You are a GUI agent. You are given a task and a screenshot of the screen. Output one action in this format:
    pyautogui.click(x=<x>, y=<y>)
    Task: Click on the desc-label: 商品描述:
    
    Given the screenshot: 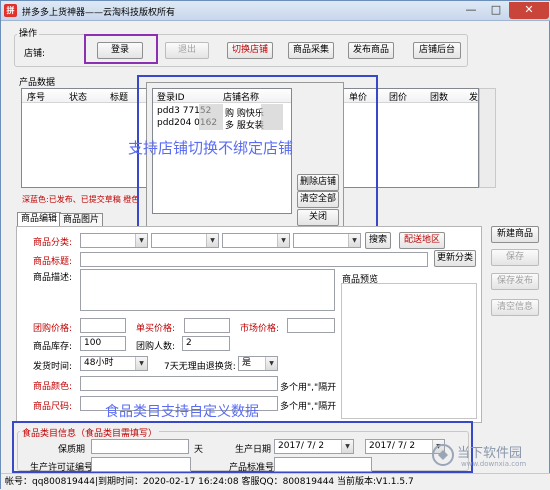 What is the action you would take?
    pyautogui.click(x=53, y=278)
    